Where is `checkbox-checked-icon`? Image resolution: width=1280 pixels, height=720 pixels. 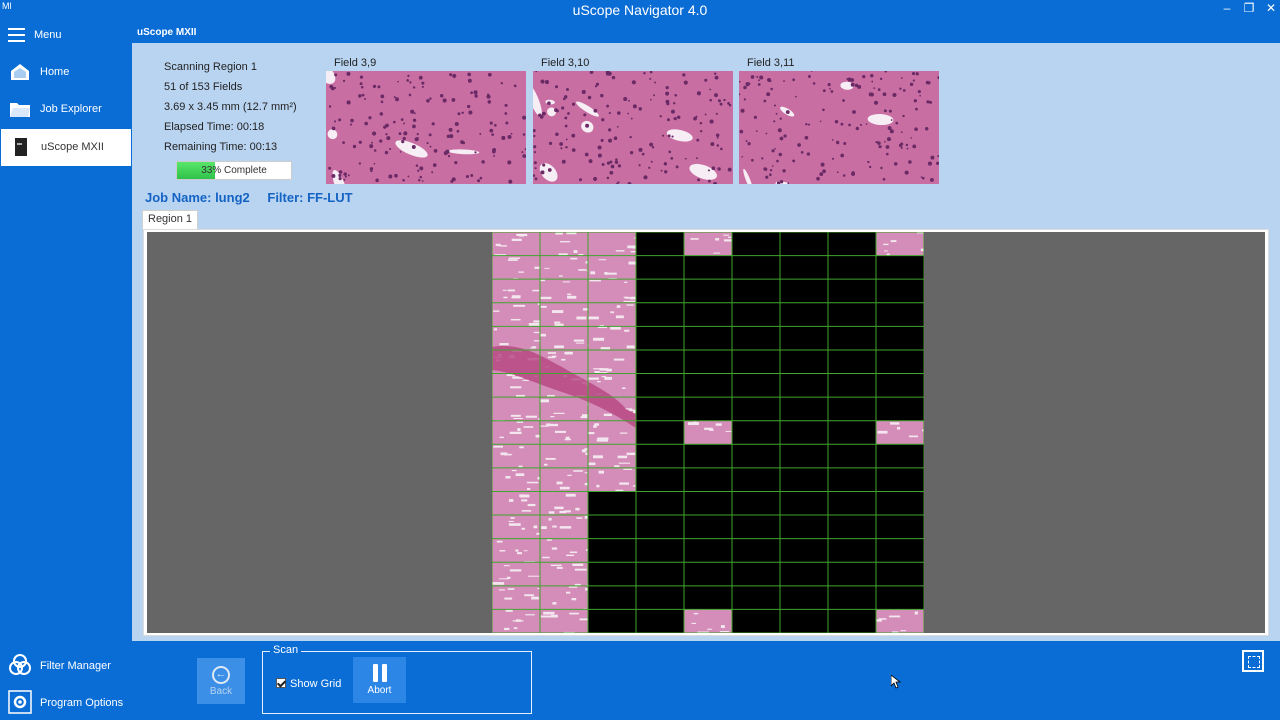 checkbox-checked-icon is located at coordinates (281, 683).